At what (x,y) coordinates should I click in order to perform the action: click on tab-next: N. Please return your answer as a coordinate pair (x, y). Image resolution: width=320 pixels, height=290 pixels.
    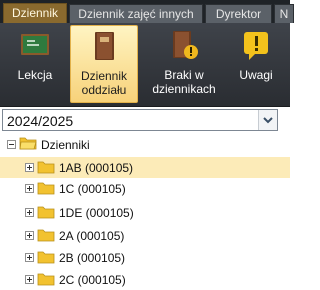
    Looking at the image, I should click on (284, 13).